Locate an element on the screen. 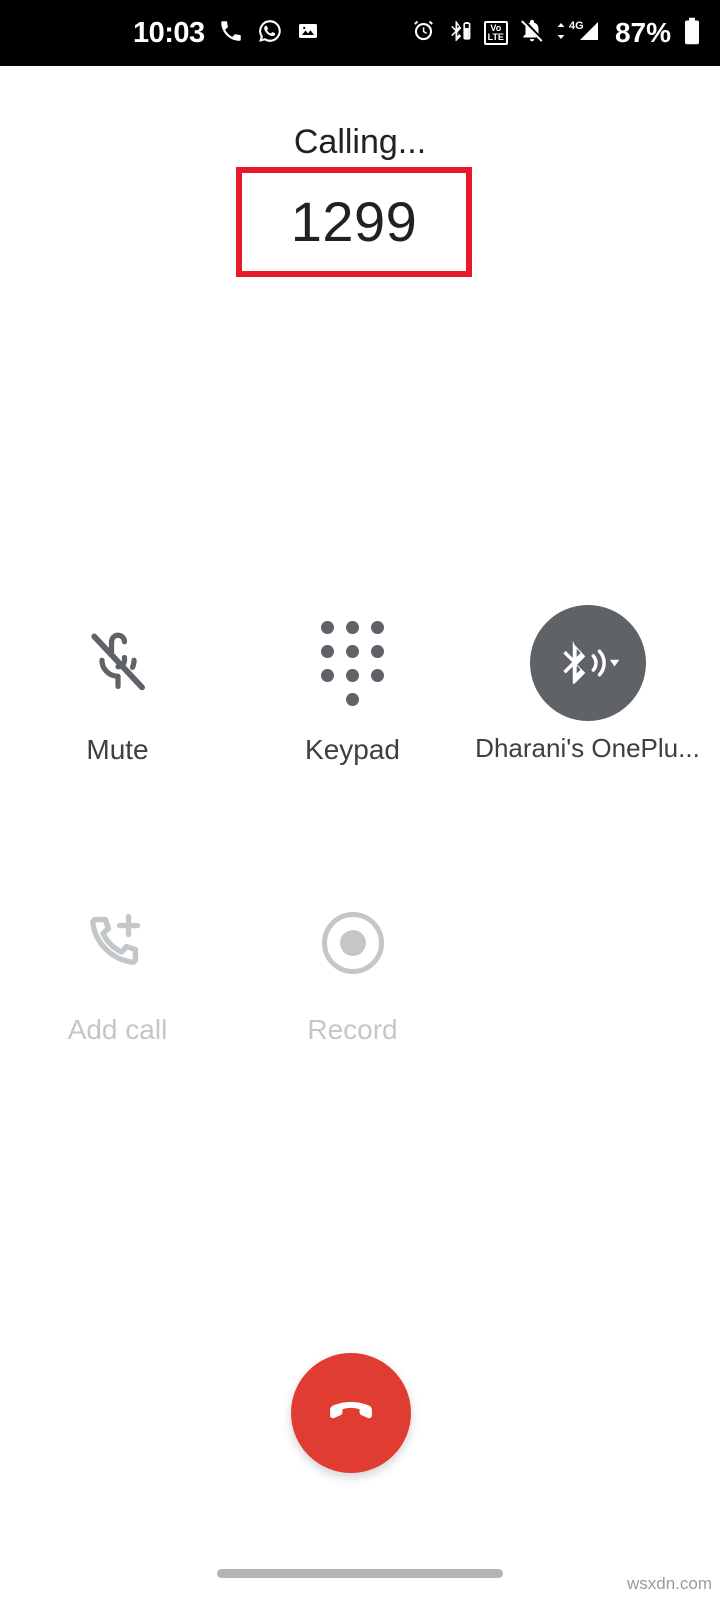 The width and height of the screenshot is (720, 1600). battery-percent-label: 87% is located at coordinates (642, 32).